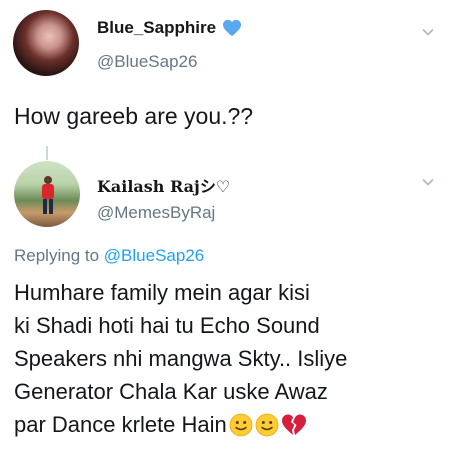 The image size is (450, 463). What do you see at coordinates (120, 424) in the screenshot?
I see `tweet-text-fragment: par Dance krlete Hain` at bounding box center [120, 424].